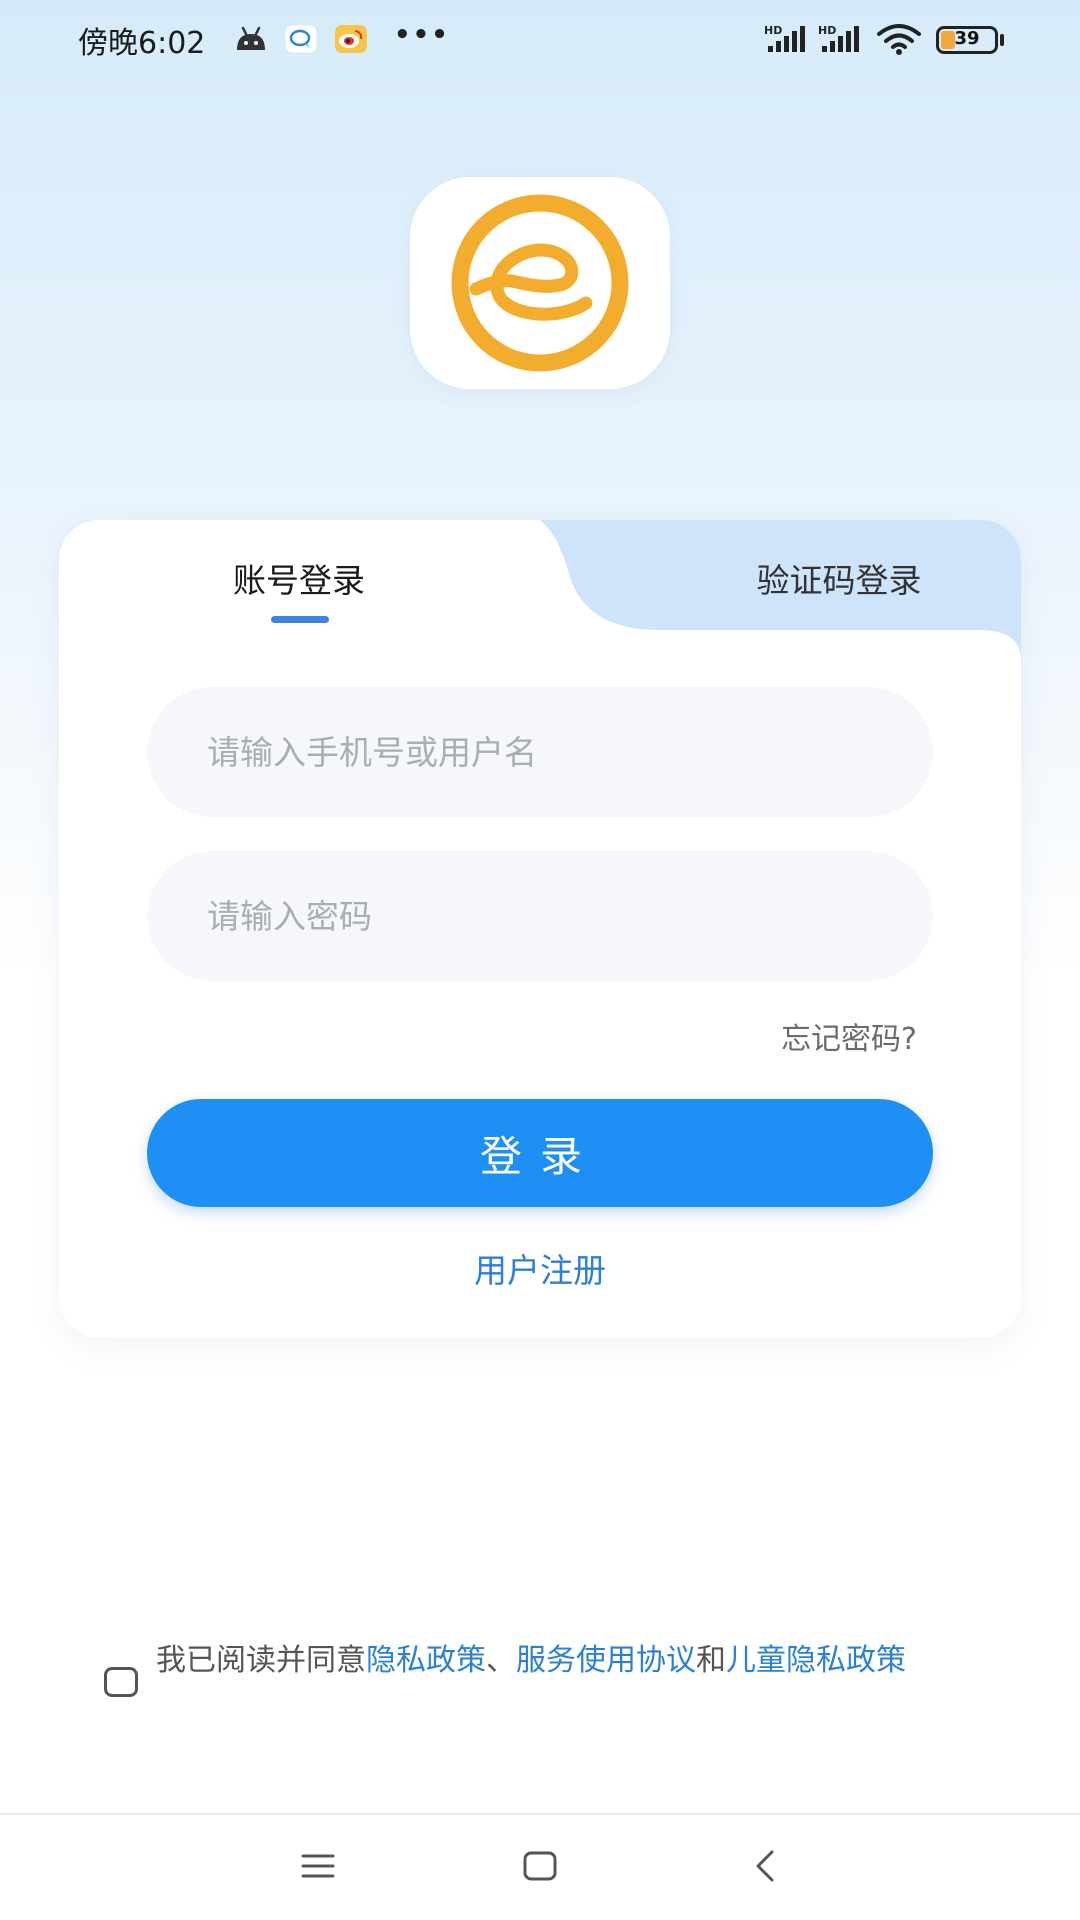 Image resolution: width=1080 pixels, height=1920 pixels. Describe the element at coordinates (606, 1660) in the screenshot. I see `service-agreement-link: 服务使用协议` at that location.